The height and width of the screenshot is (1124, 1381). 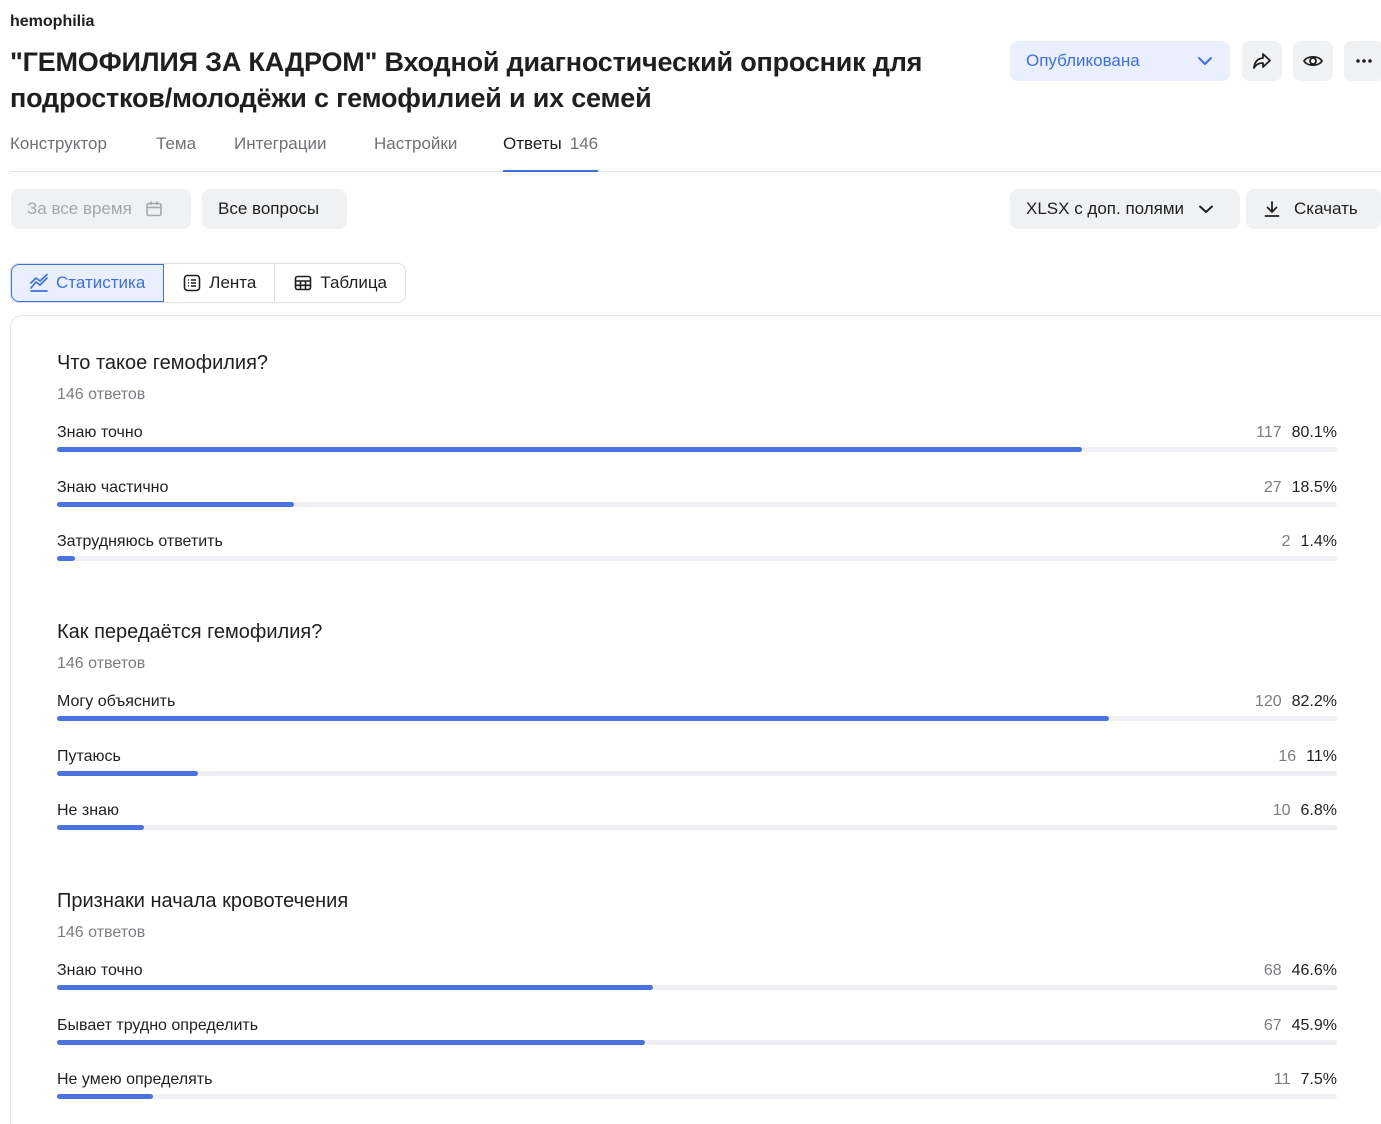 I want to click on view-statistics-label: Статистика, so click(x=101, y=282).